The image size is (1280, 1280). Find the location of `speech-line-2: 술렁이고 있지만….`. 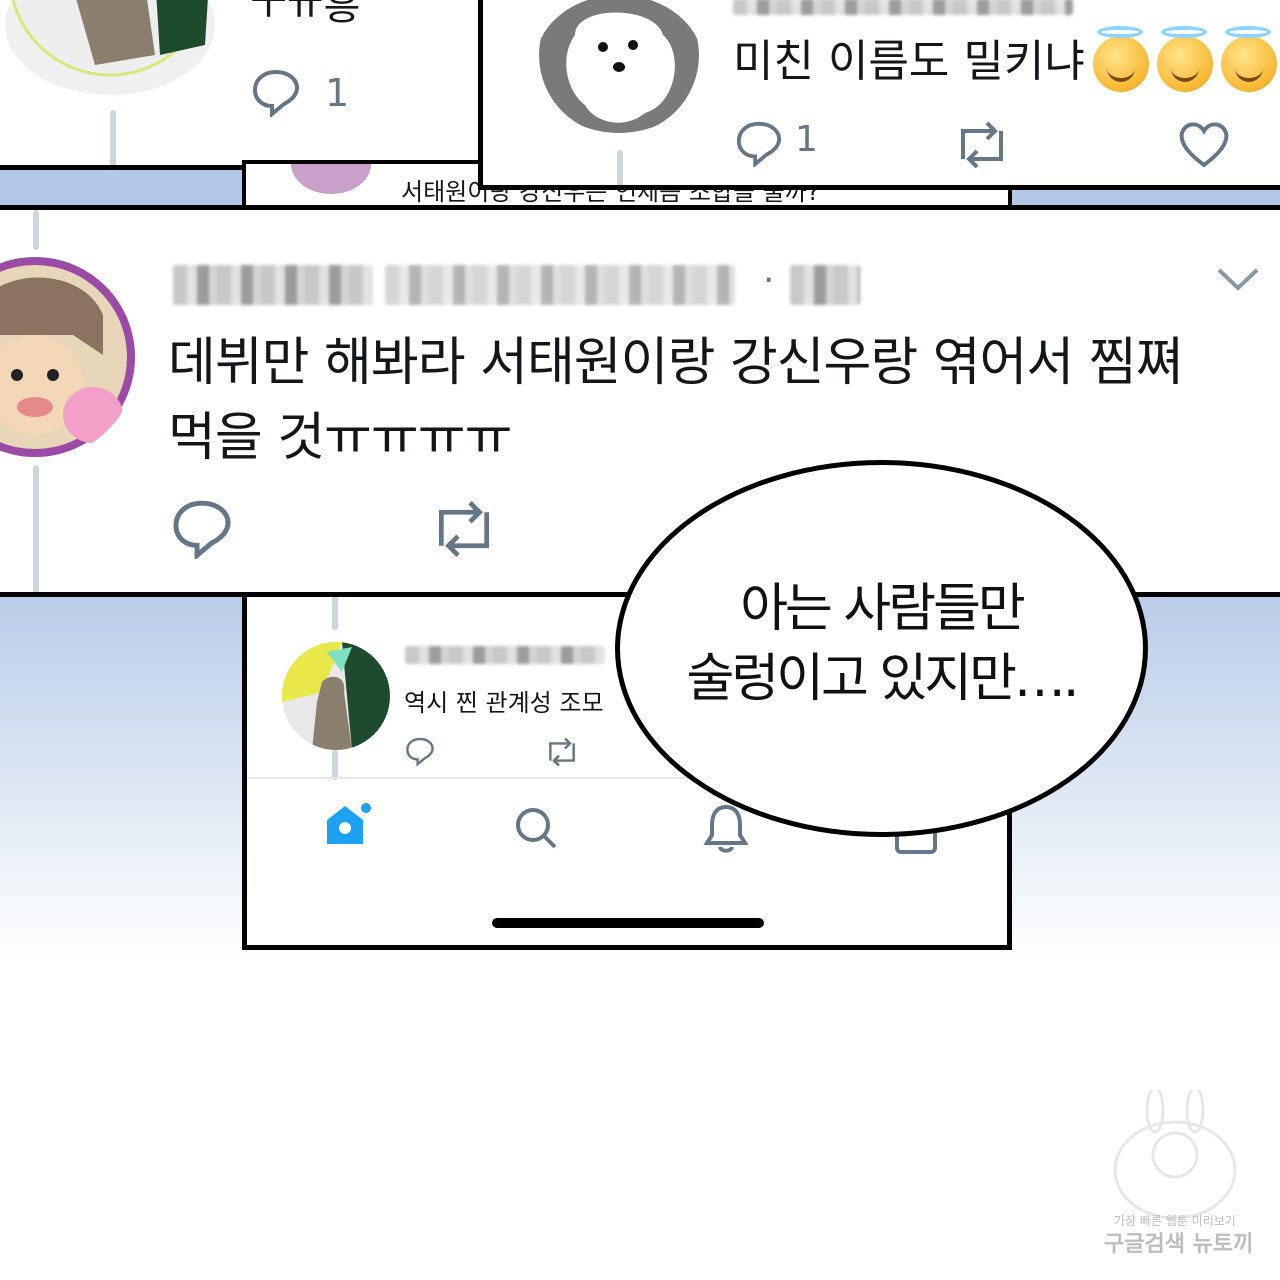

speech-line-2: 술렁이고 있지만…. is located at coordinates (883, 679).